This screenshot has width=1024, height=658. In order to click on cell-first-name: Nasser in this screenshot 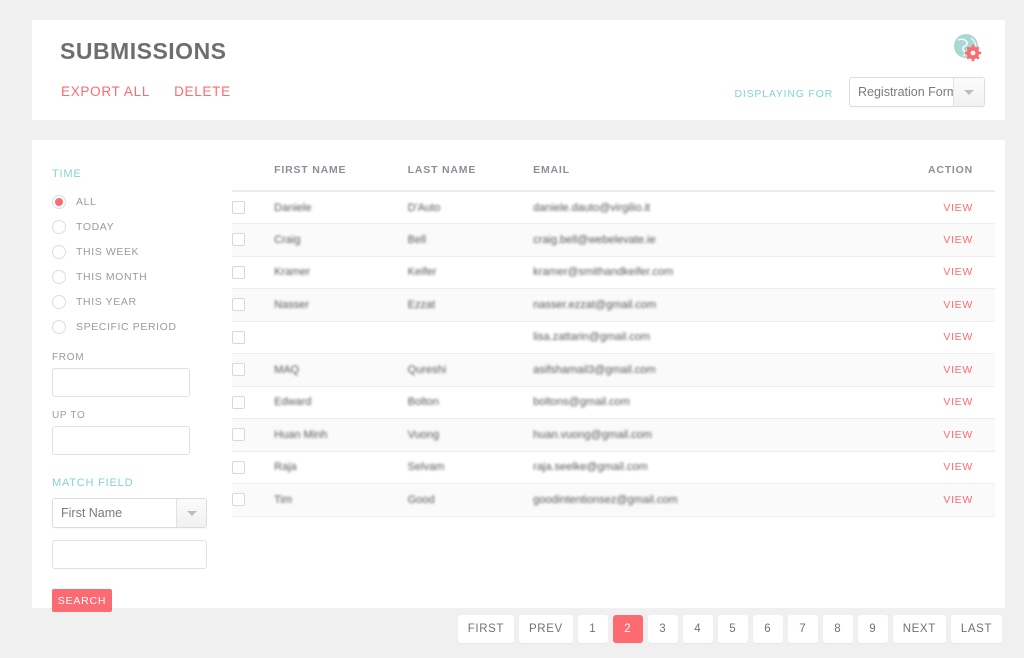, I will do `click(341, 305)`.